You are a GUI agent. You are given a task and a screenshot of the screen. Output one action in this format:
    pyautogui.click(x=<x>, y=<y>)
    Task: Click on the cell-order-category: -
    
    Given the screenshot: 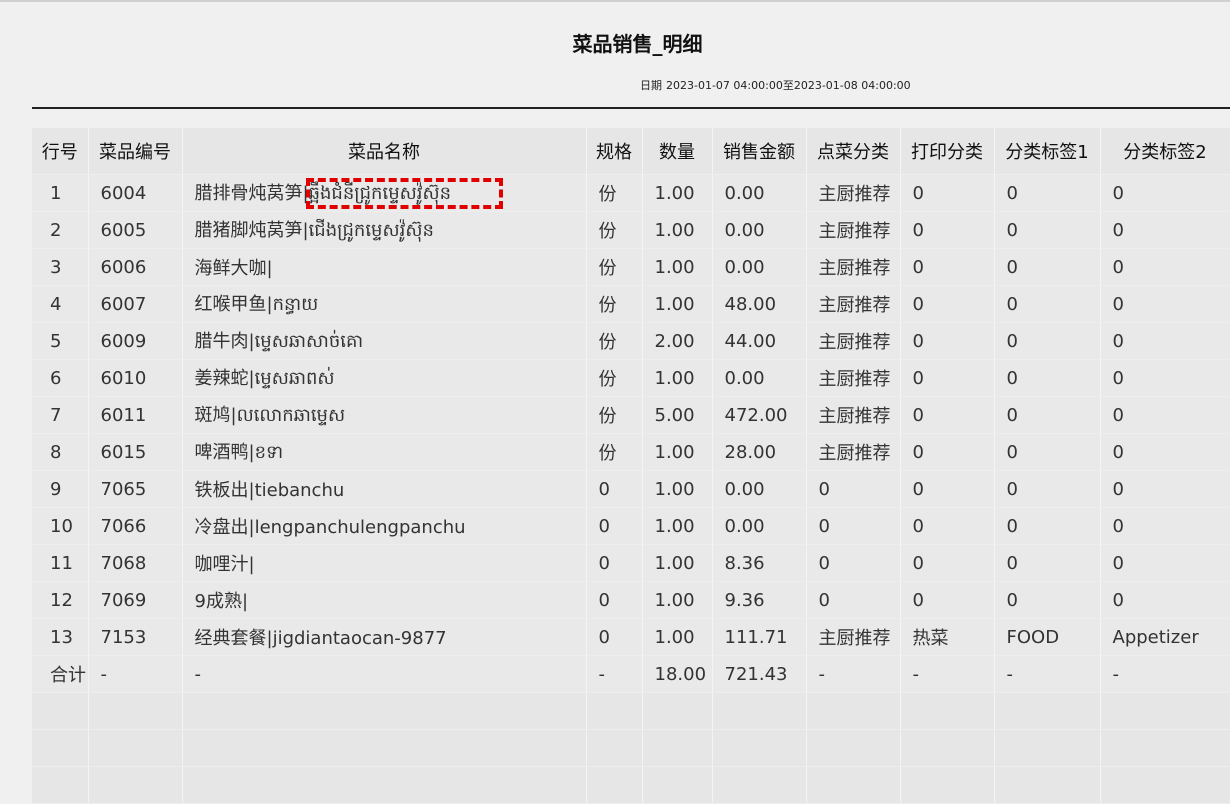 What is the action you would take?
    pyautogui.click(x=853, y=674)
    